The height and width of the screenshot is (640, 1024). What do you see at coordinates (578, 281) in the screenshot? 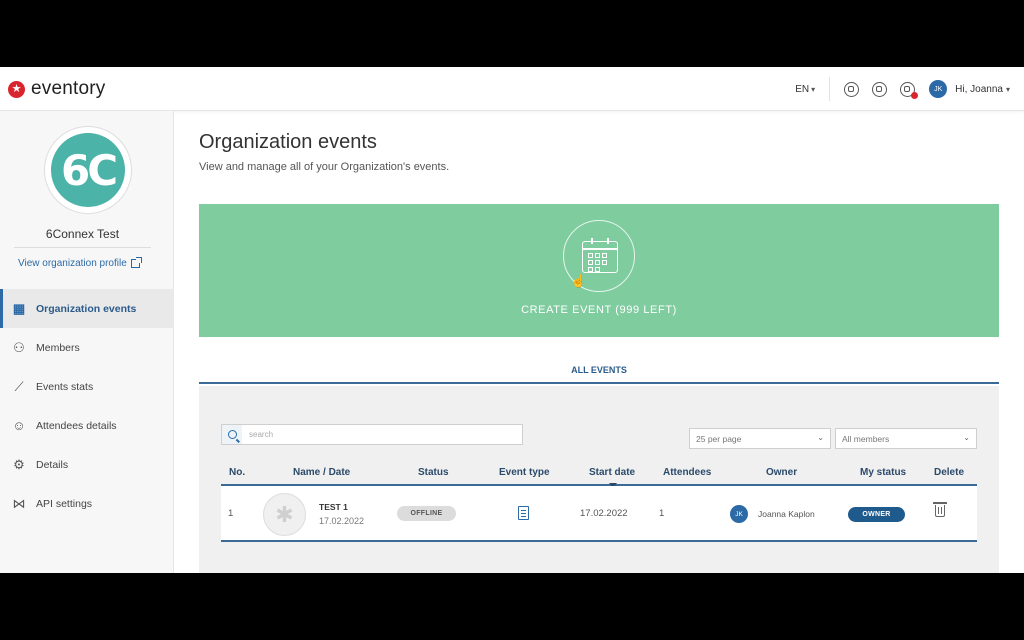
I see `hand-cursor-icon: ☝` at bounding box center [578, 281].